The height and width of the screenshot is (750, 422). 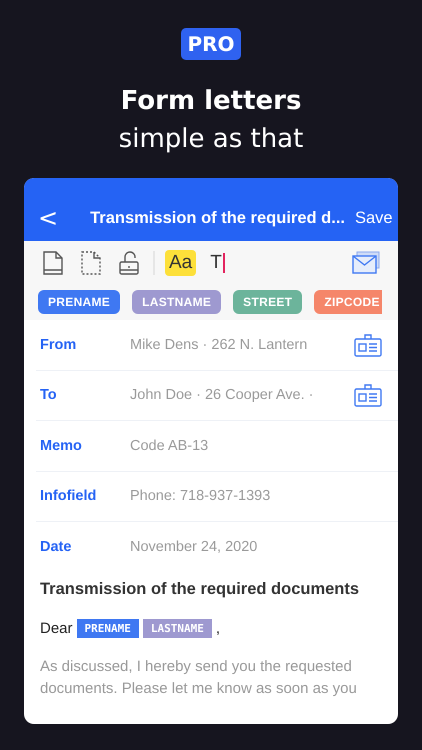 What do you see at coordinates (180, 263) in the screenshot?
I see `font-button: Aa` at bounding box center [180, 263].